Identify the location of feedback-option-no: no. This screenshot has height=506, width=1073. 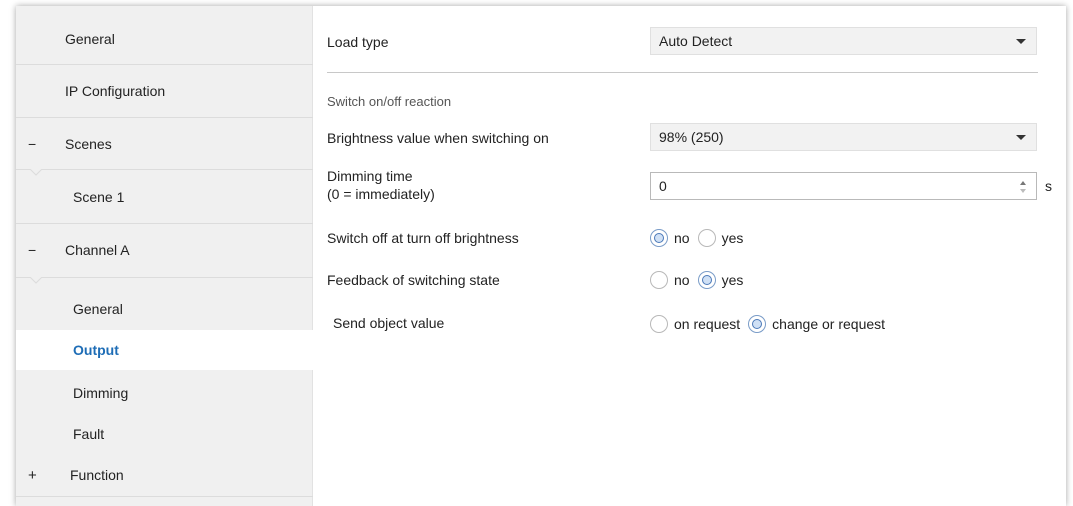
(670, 280).